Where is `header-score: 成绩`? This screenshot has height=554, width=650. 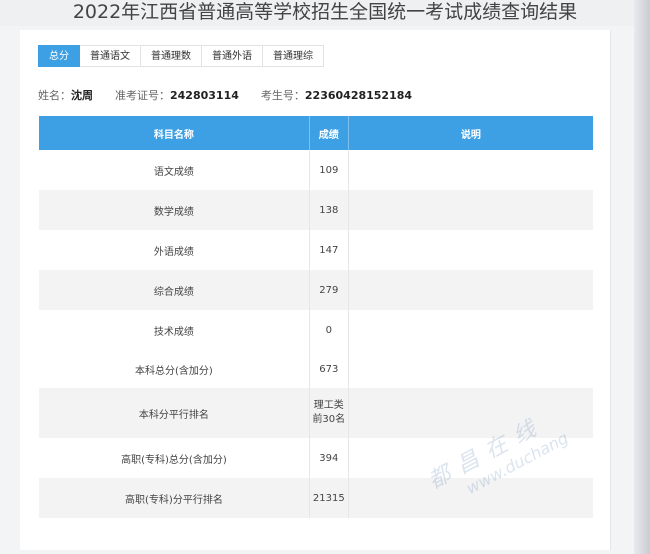
header-score: 成绩 is located at coordinates (329, 133).